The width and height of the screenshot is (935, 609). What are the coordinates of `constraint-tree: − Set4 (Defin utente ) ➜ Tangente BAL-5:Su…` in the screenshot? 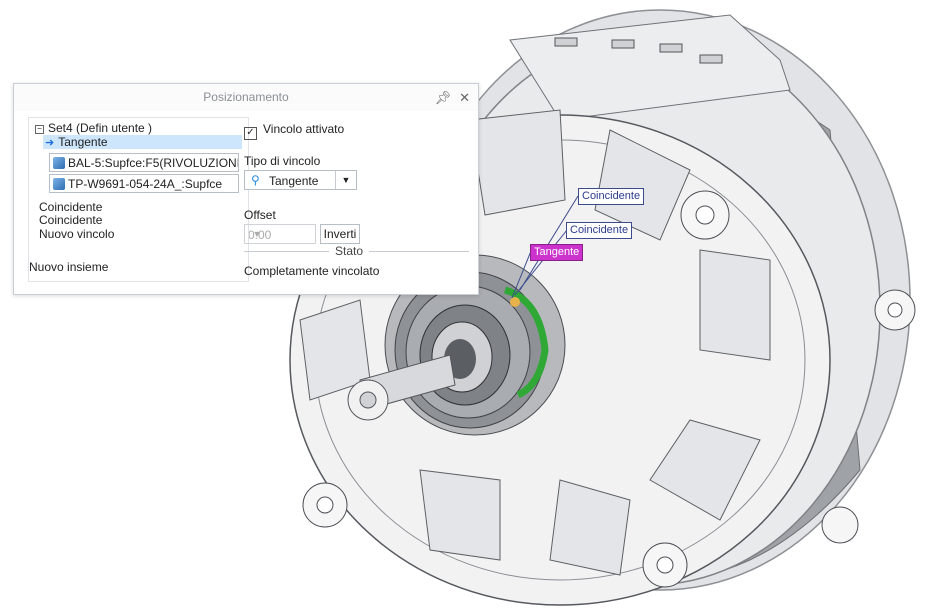 It's located at (138, 199).